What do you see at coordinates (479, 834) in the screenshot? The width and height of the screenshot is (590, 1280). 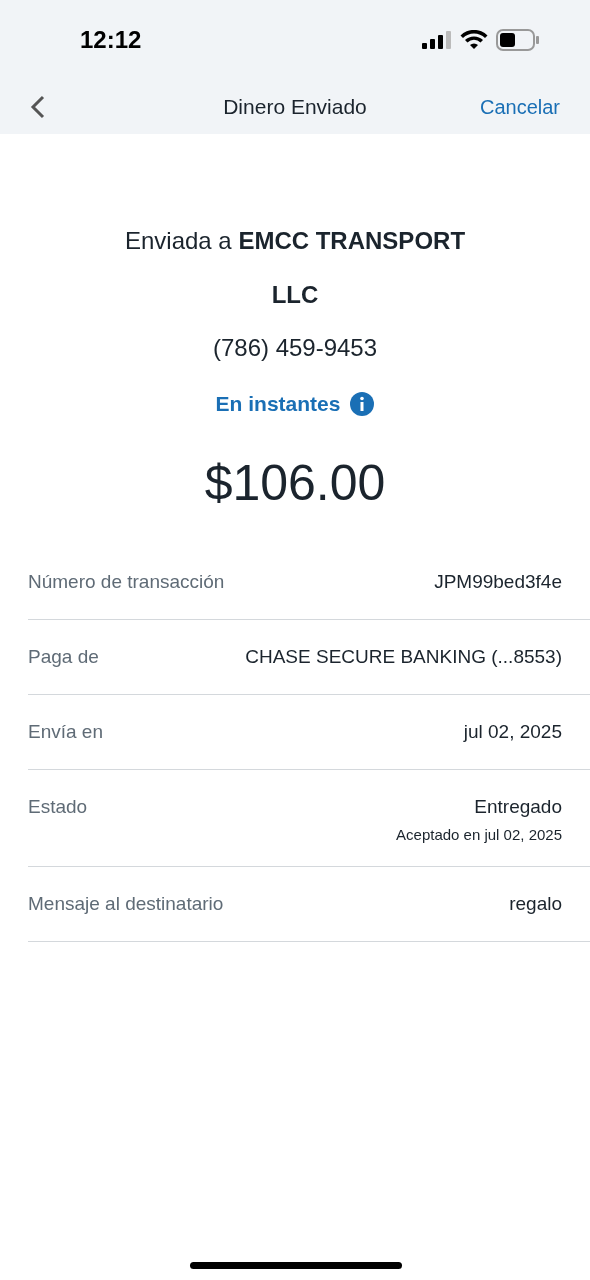 I see `detail-note: Aceptado en jul 02, 2025` at bounding box center [479, 834].